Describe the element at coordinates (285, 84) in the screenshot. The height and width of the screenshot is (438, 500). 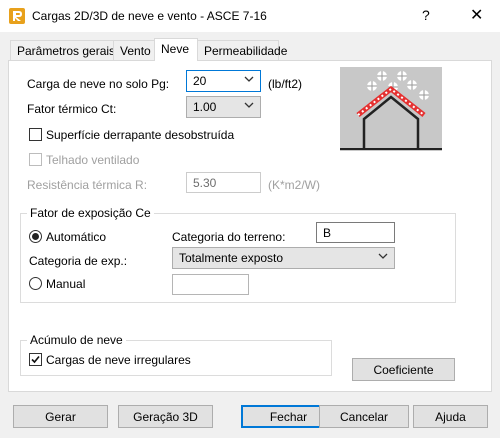
I see `ground-snow-load-unit: (lb/ft2)` at that location.